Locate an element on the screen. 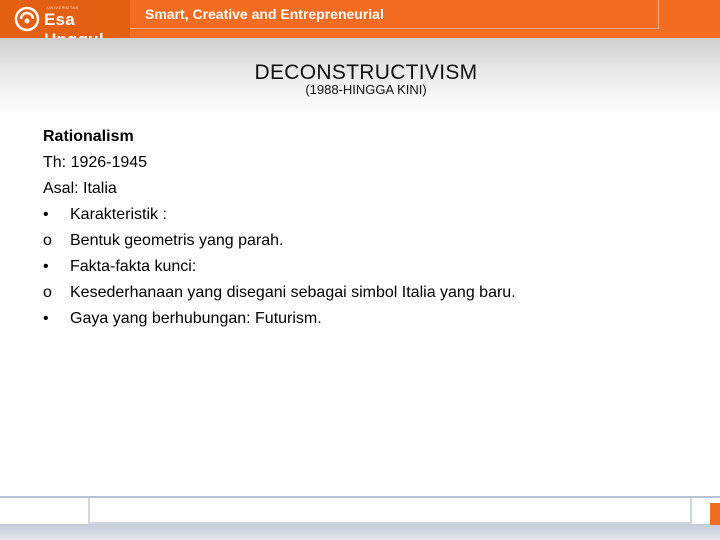 The width and height of the screenshot is (720, 540). content-heading: Rationalism is located at coordinates (88, 136).